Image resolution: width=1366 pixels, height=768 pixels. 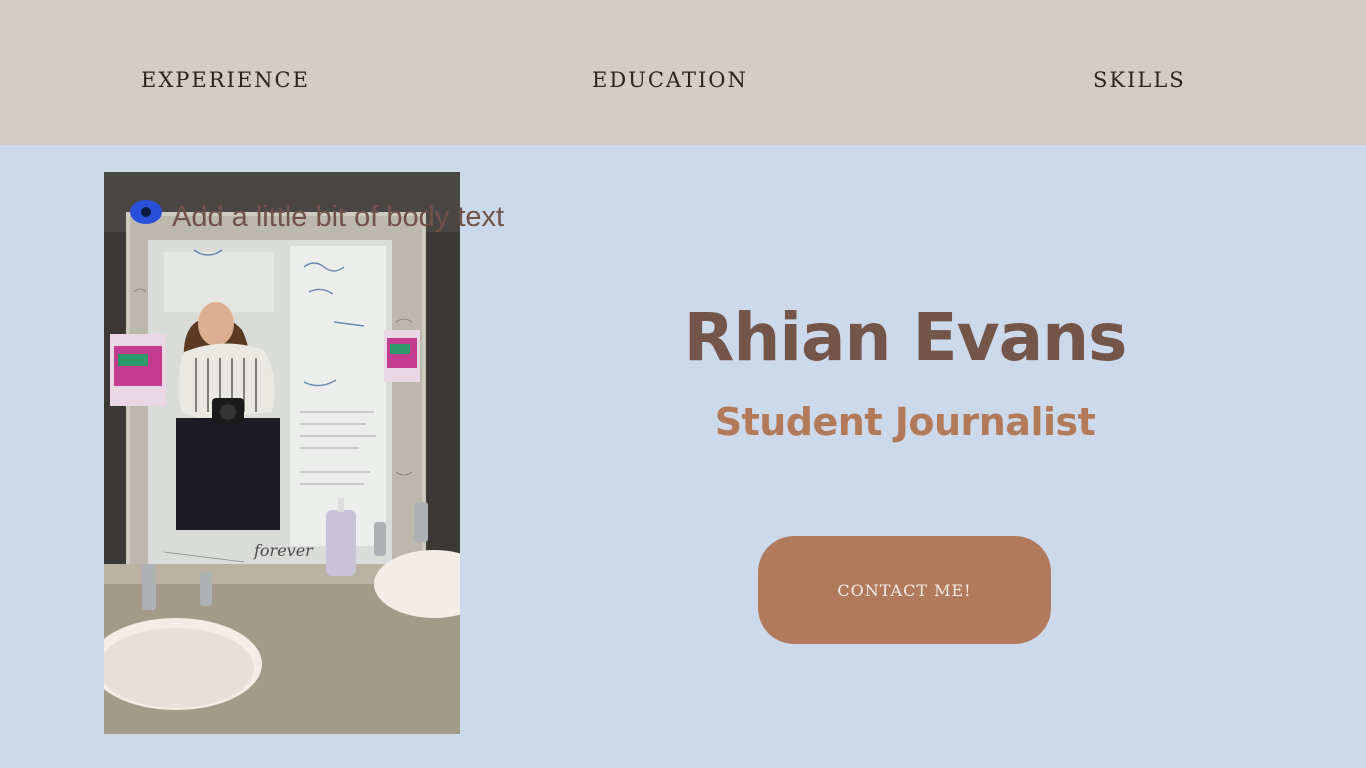 I want to click on page-title: Rhian Evans, so click(x=905, y=337).